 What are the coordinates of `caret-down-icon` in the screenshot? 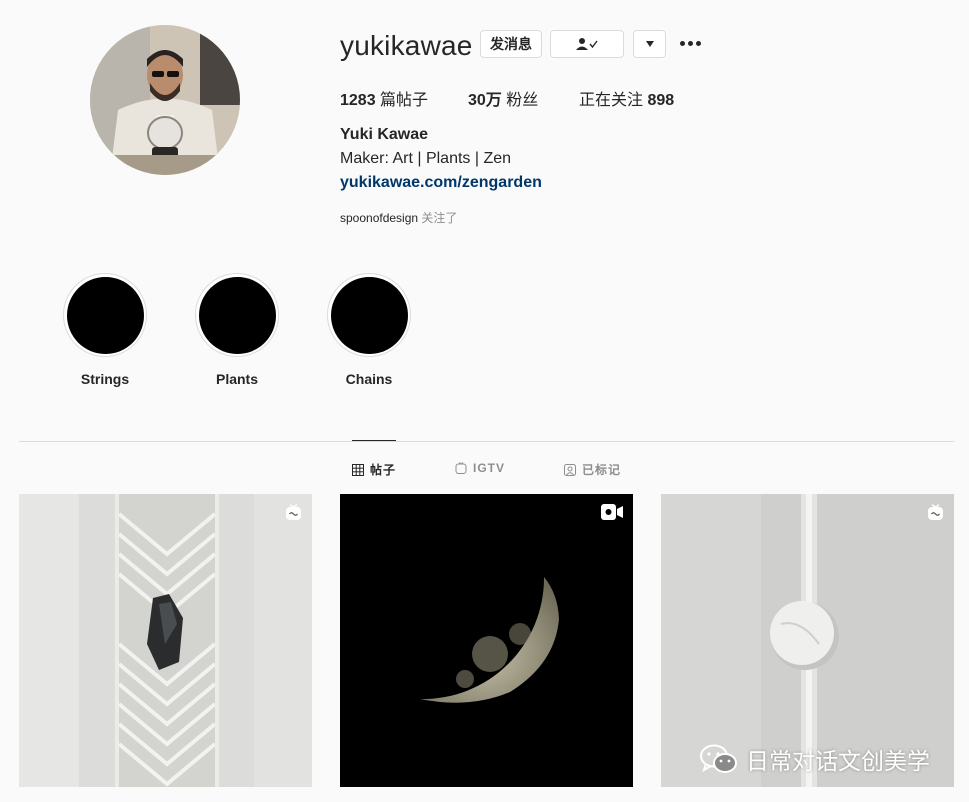 It's located at (649, 44).